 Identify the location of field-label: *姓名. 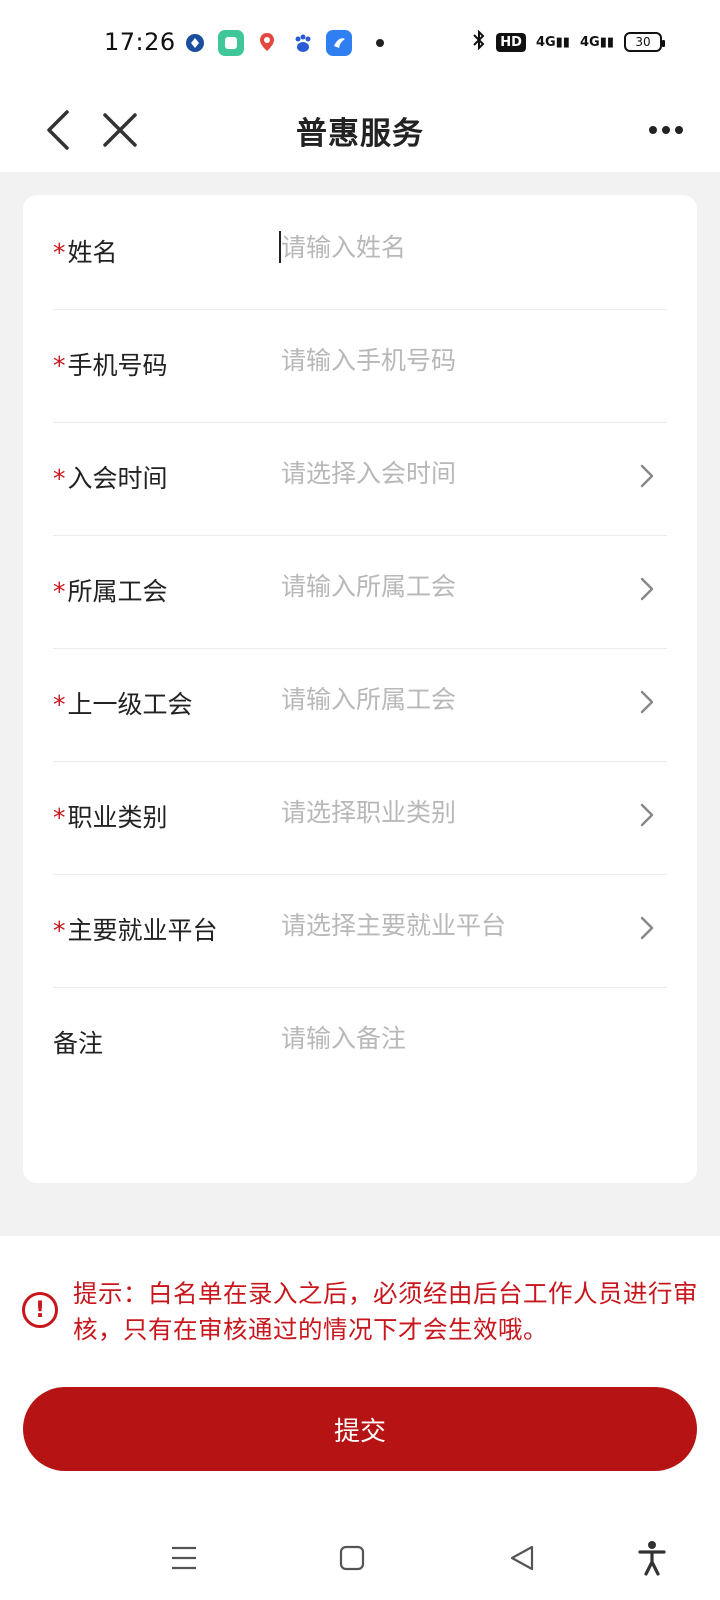
(85, 251).